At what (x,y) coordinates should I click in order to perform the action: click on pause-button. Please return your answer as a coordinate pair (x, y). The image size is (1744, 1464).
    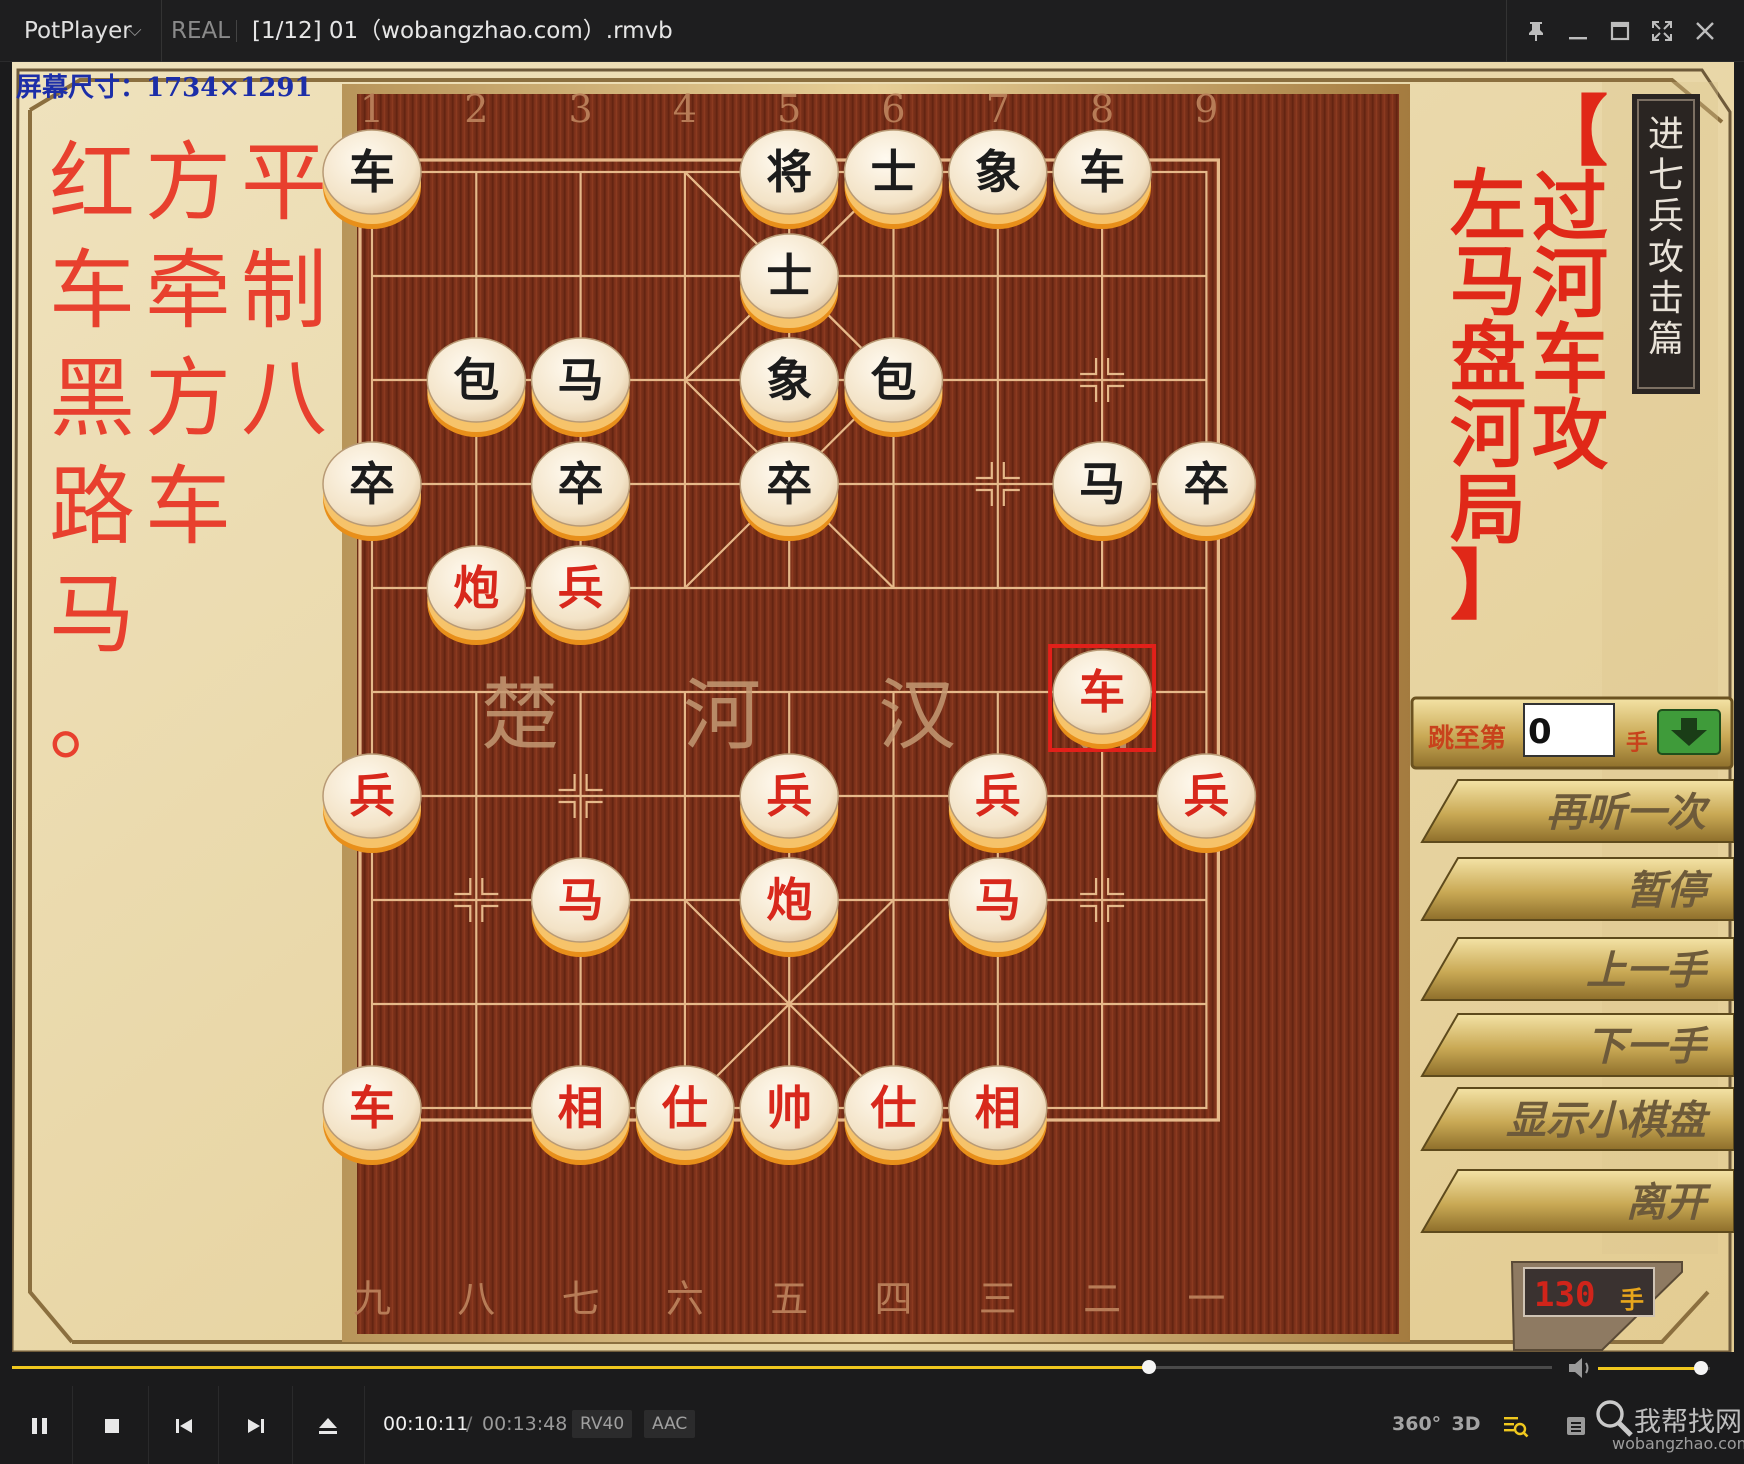
    Looking at the image, I should click on (40, 1426).